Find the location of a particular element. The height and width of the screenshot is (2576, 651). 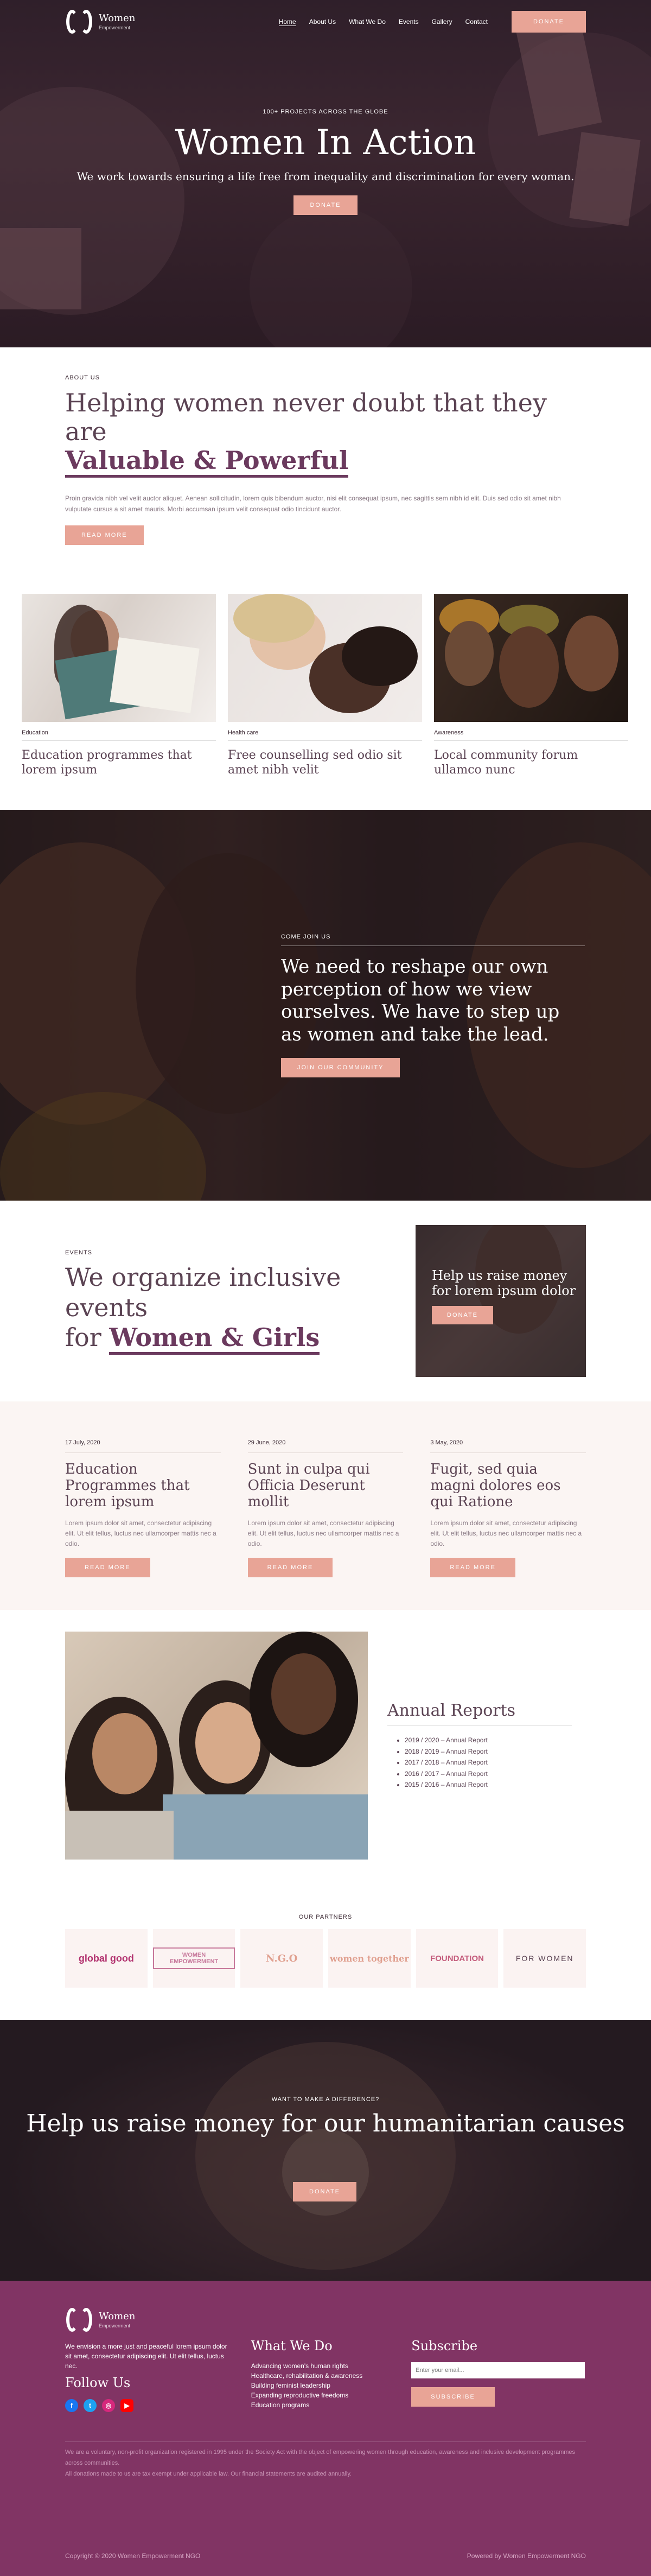

footer-link: Advancing women's human rights is located at coordinates (320, 2366).